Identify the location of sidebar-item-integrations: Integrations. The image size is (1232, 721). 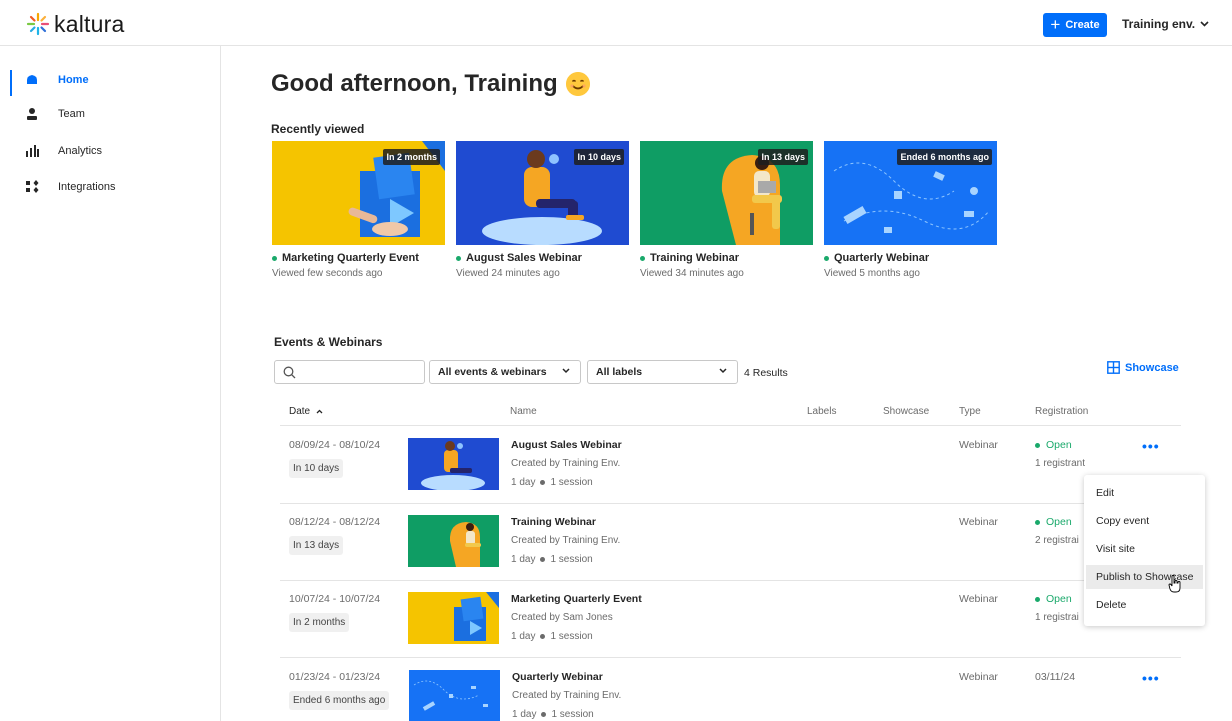
(110, 187).